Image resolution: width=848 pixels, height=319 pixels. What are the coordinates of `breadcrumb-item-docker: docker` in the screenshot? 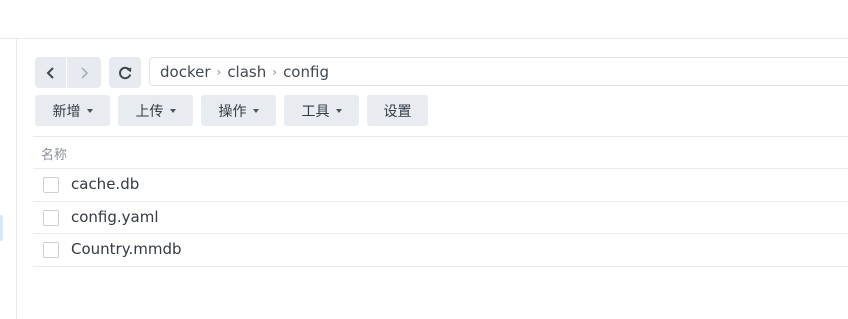 It's located at (185, 72).